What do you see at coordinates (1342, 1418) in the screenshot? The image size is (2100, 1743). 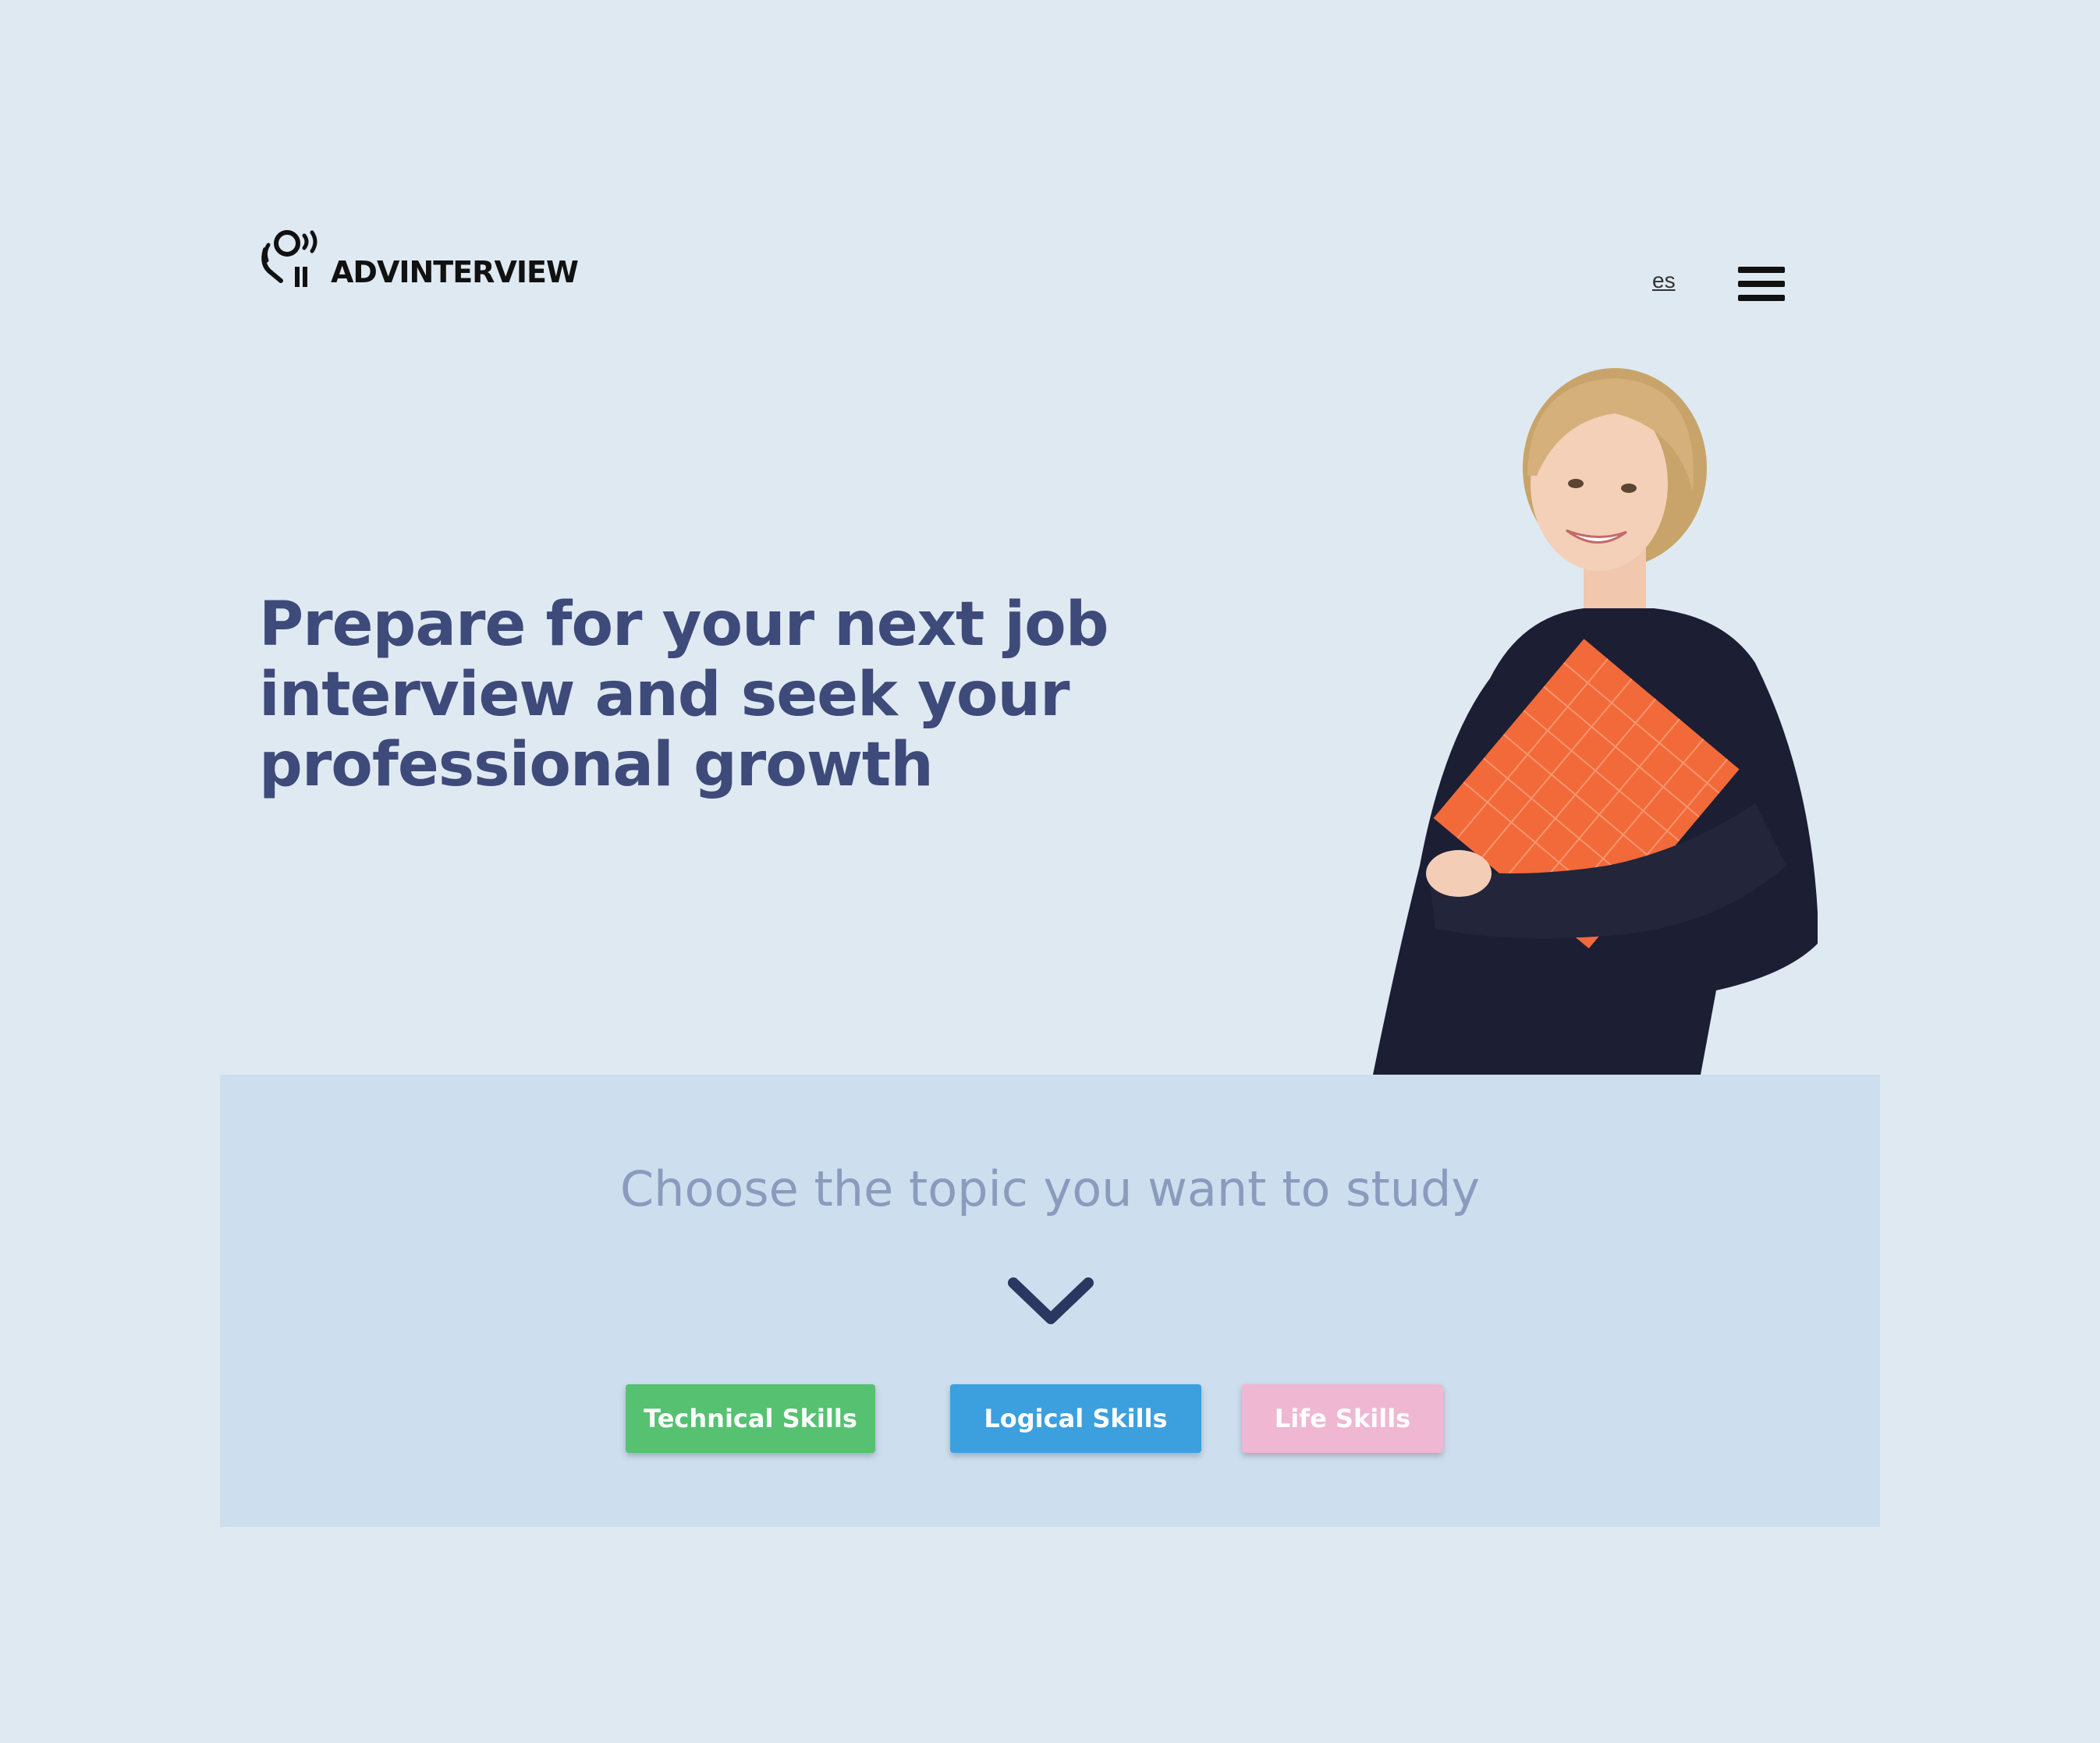 I see `life-skills-button: Life Skills` at bounding box center [1342, 1418].